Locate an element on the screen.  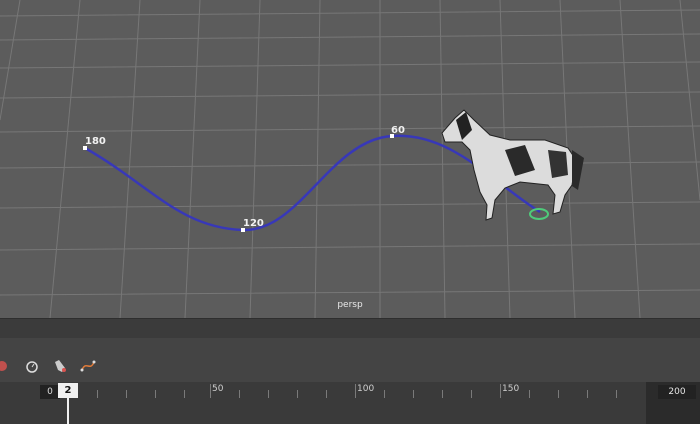
timeline-track: 50 100 150 0 2 is located at coordinates (323, 403).